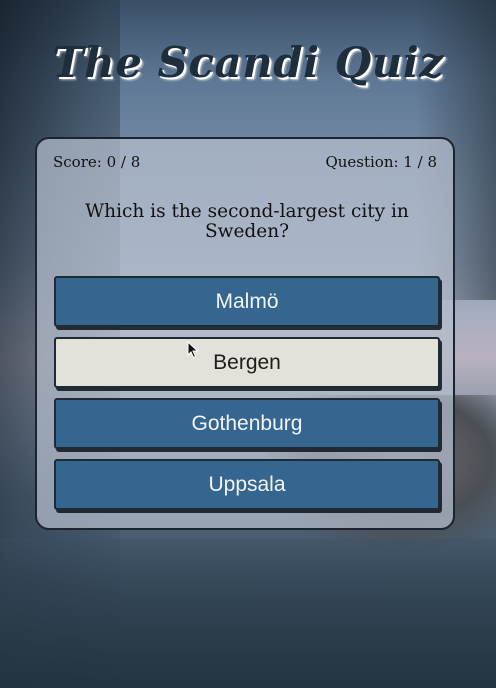 This screenshot has height=688, width=496. I want to click on answer-button-1: Malmö, so click(247, 301).